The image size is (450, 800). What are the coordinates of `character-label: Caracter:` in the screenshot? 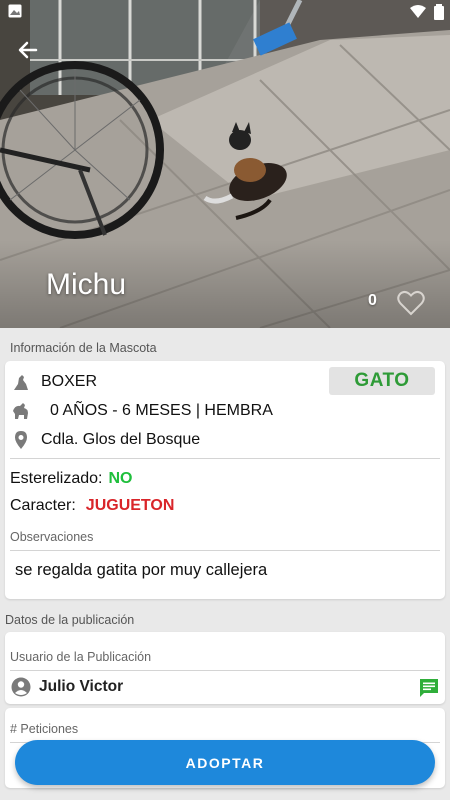 It's located at (43, 505).